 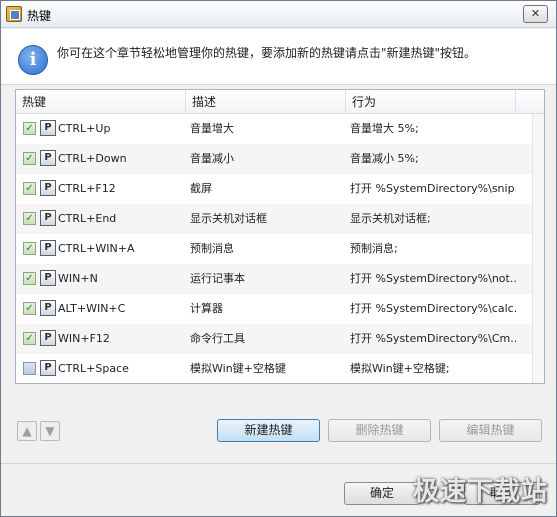 What do you see at coordinates (535, 14) in the screenshot?
I see `close-button: ✕` at bounding box center [535, 14].